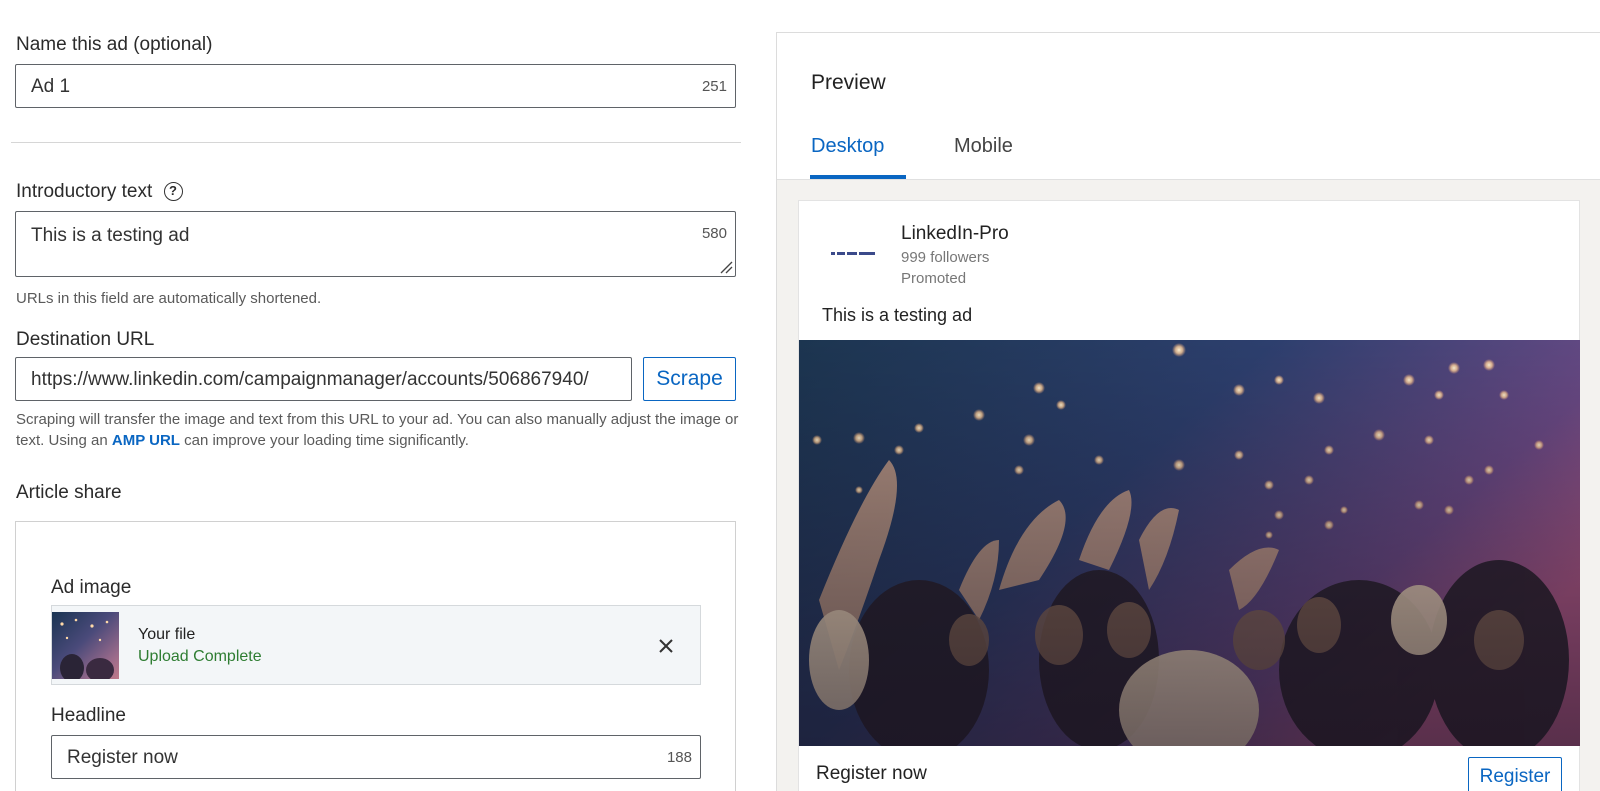 The height and width of the screenshot is (791, 1600). I want to click on amp-url-link: AMP URL, so click(146, 440).